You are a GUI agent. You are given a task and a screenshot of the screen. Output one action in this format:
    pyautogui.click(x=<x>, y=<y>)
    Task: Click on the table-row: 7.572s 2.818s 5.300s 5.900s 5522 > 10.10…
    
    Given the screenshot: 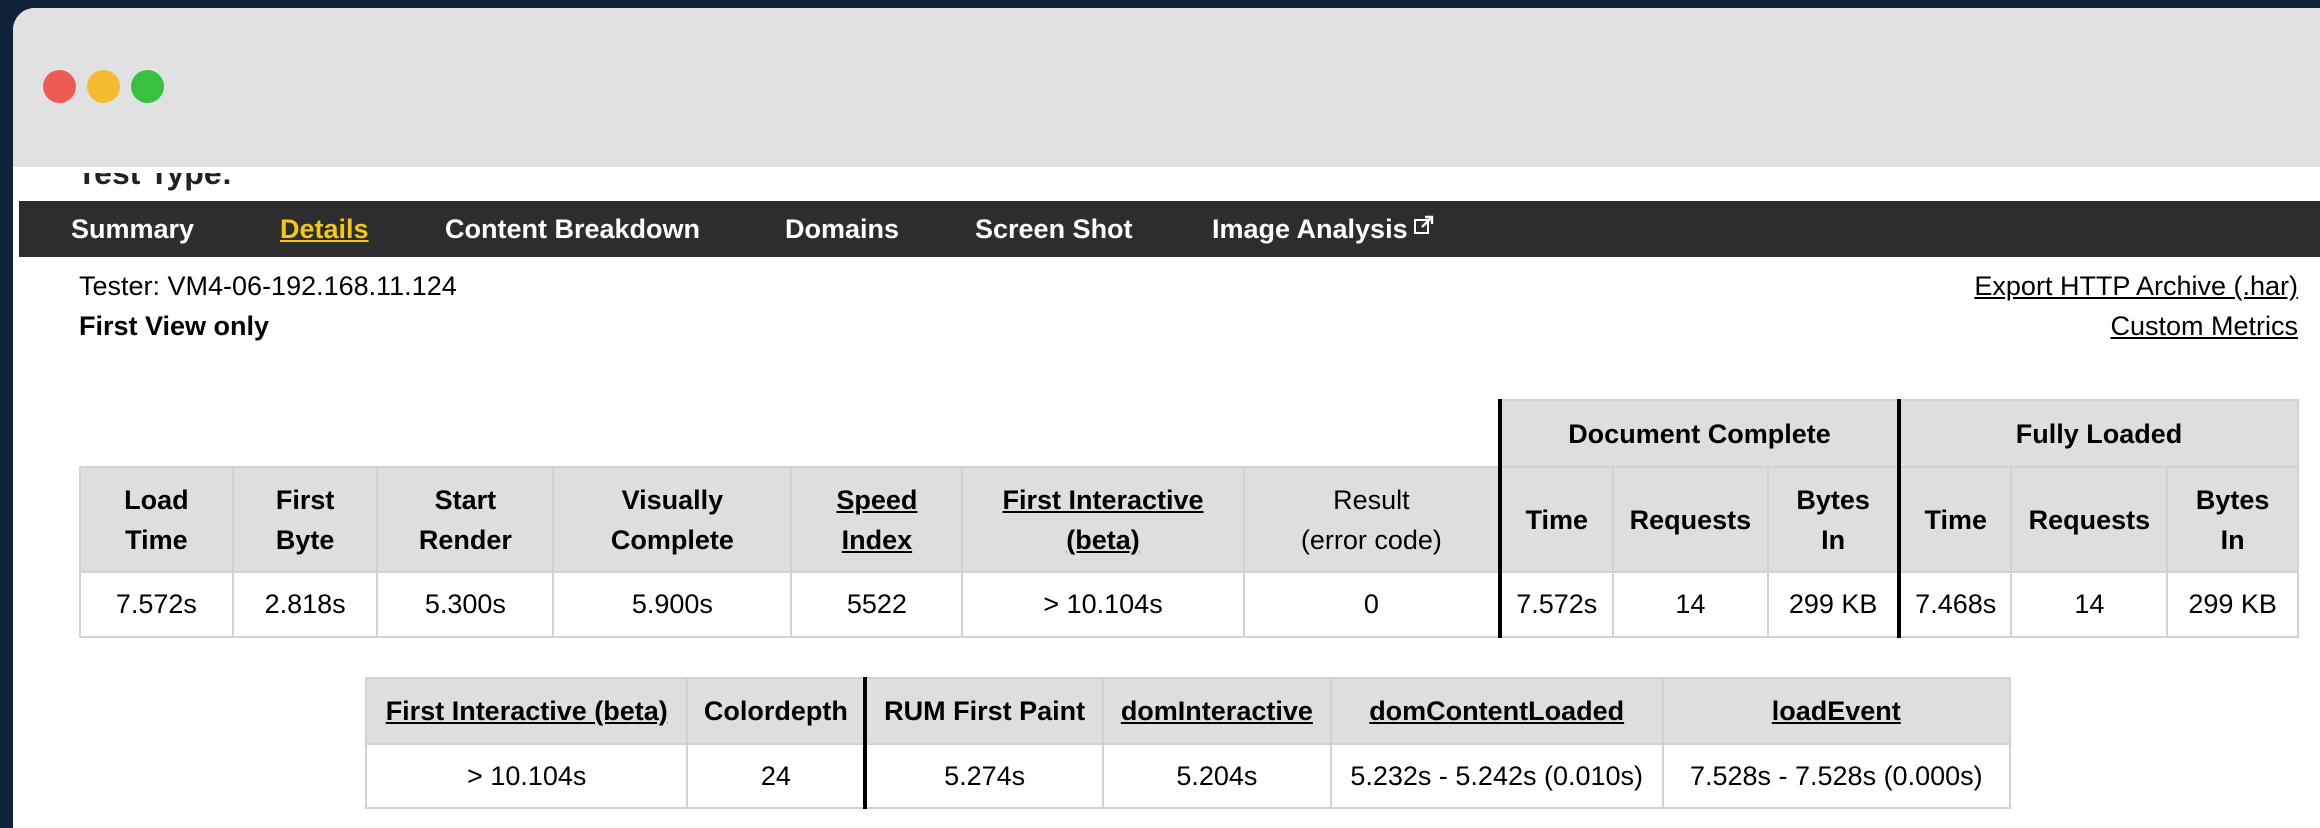 What is the action you would take?
    pyautogui.click(x=1189, y=604)
    